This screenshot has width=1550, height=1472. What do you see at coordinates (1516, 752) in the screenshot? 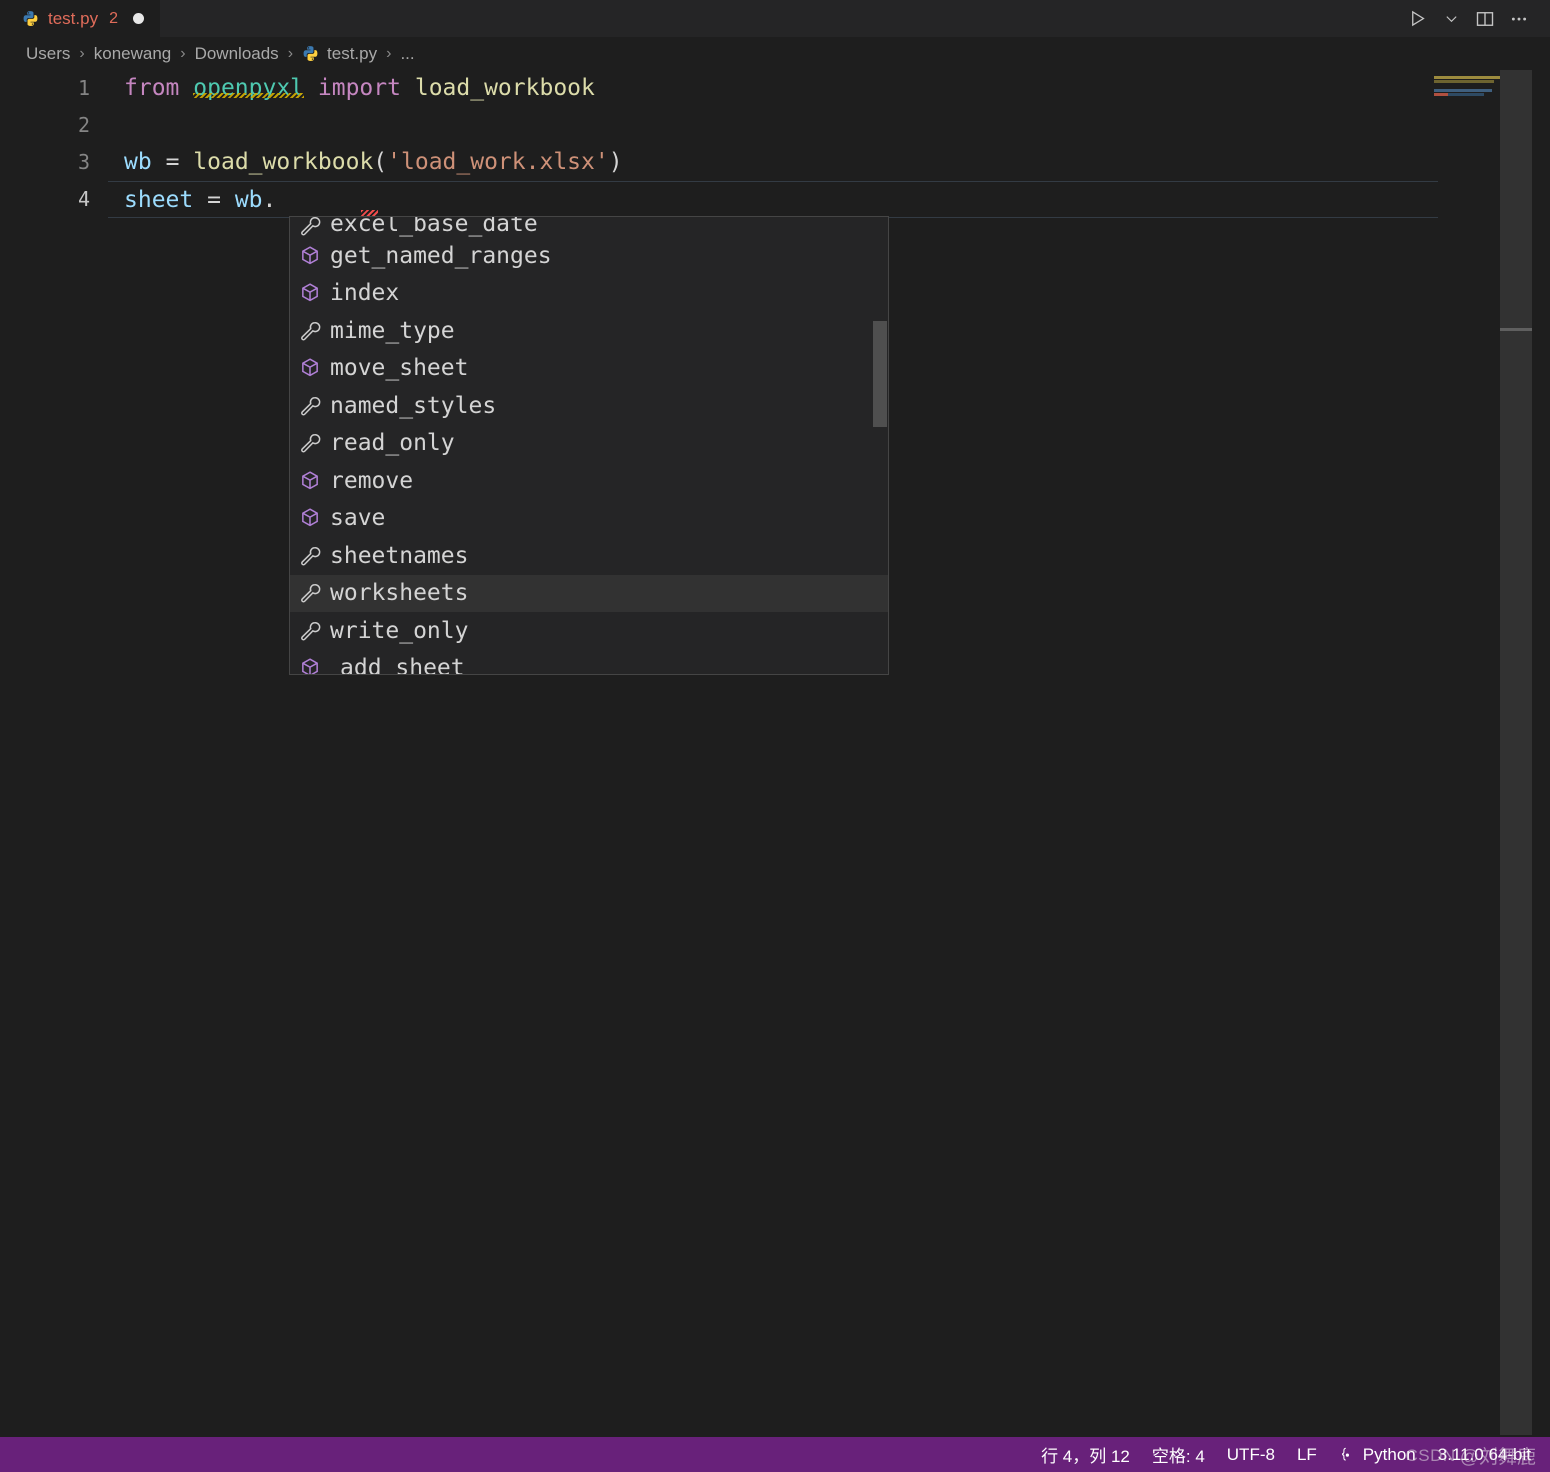
I see `minimap-slider` at bounding box center [1516, 752].